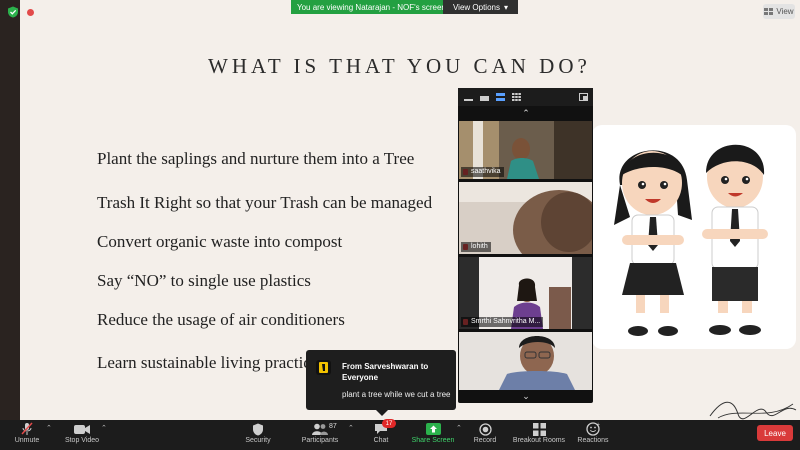 The width and height of the screenshot is (800, 450). What do you see at coordinates (516, 97) in the screenshot?
I see `gallery-view-icon` at bounding box center [516, 97].